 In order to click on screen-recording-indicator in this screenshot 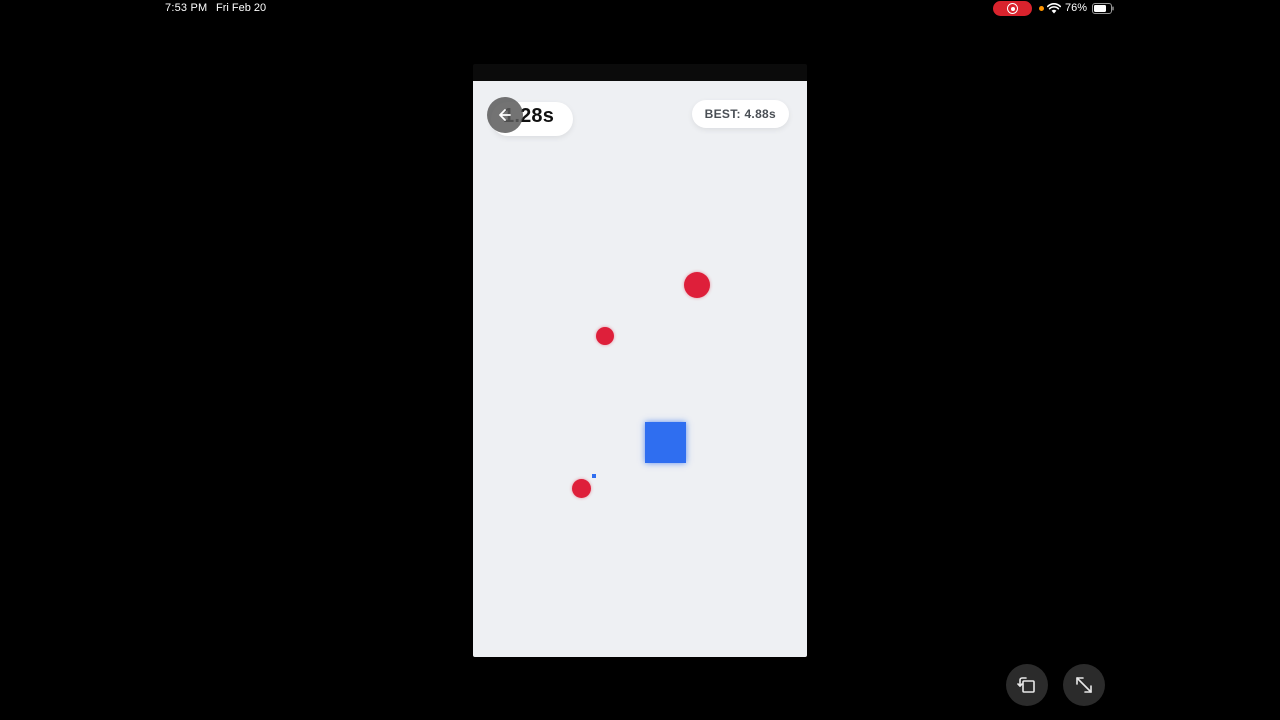, I will do `click(1012, 8)`.